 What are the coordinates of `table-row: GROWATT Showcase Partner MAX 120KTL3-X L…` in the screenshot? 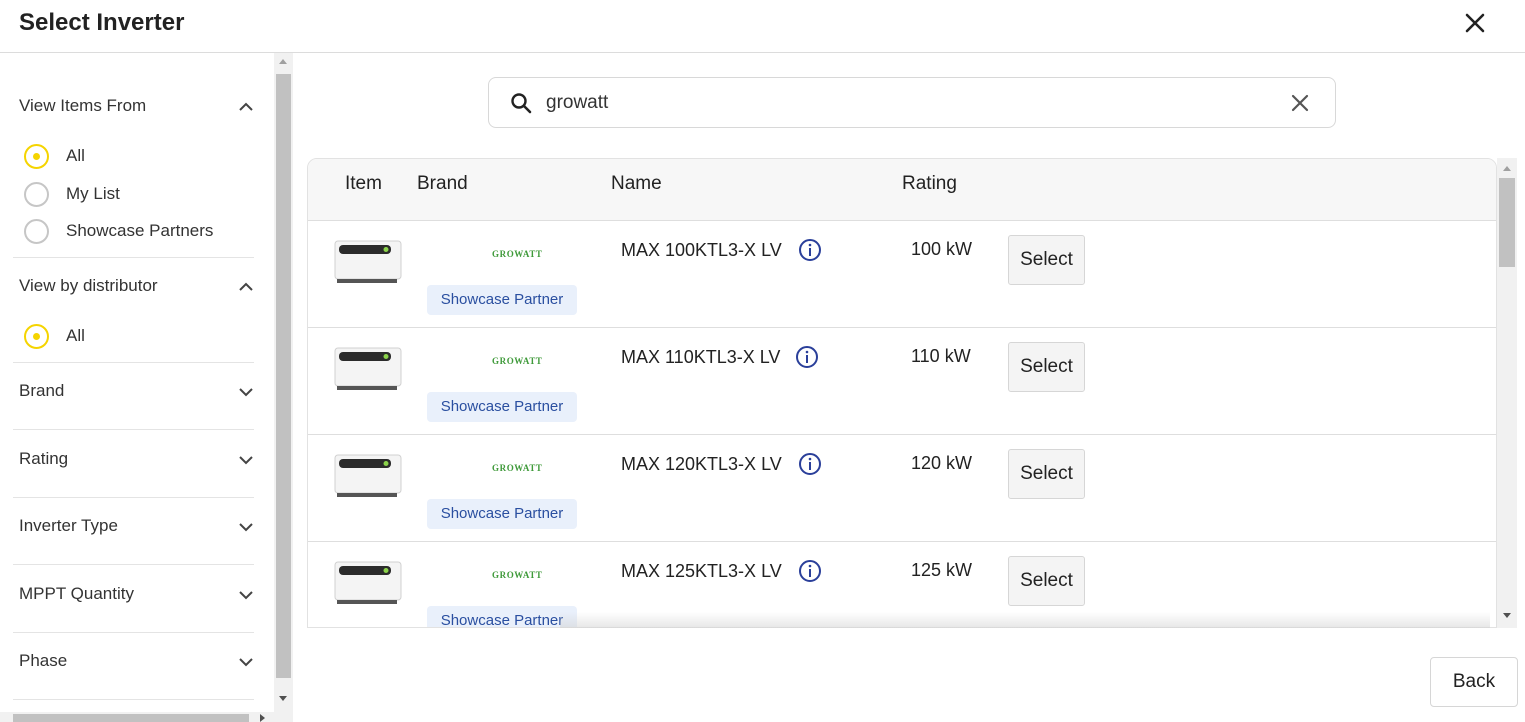 It's located at (902, 488).